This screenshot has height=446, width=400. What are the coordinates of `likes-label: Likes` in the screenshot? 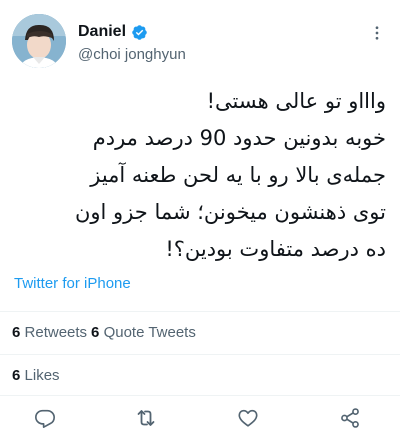 It's located at (42, 375).